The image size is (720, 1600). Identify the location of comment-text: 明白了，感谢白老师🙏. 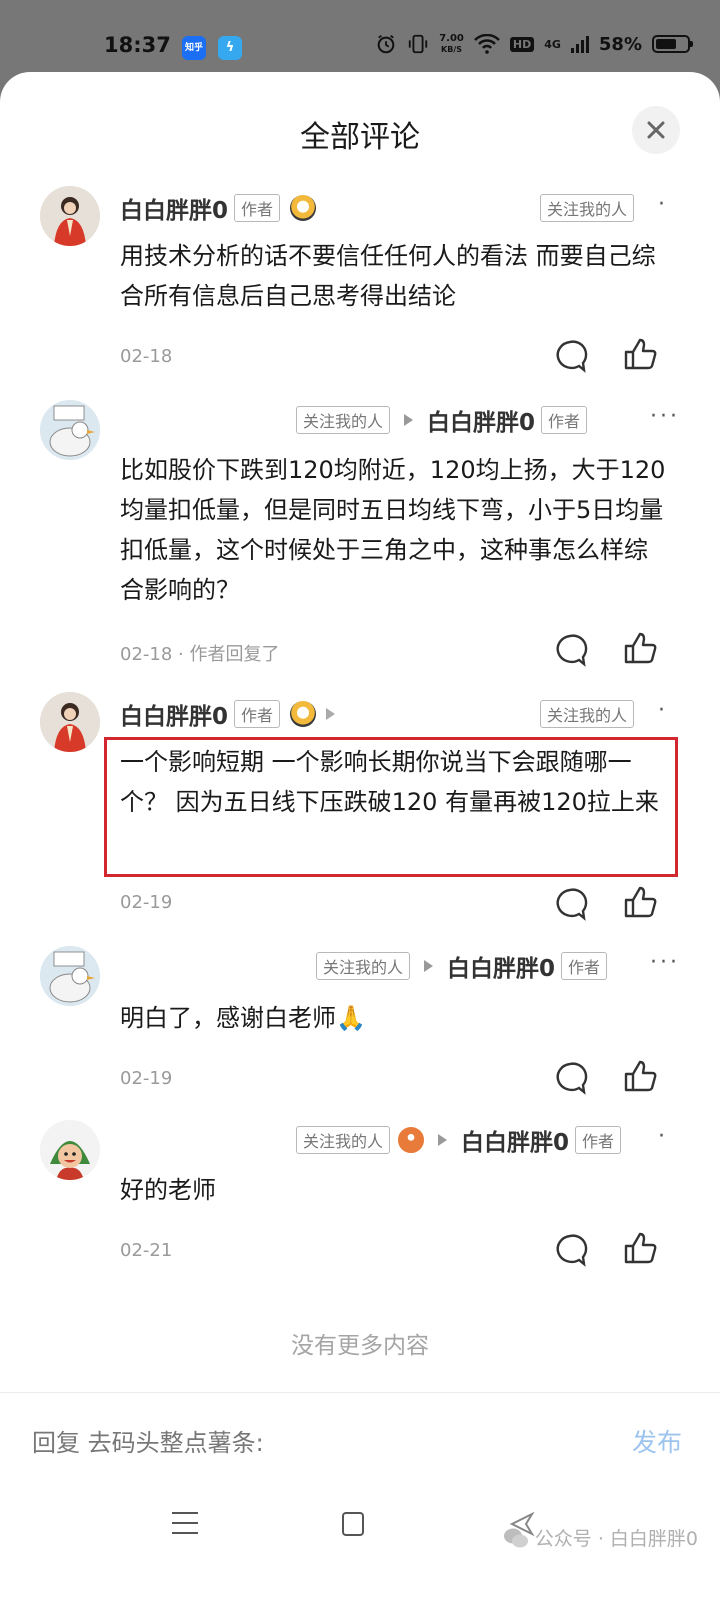
(243, 1018).